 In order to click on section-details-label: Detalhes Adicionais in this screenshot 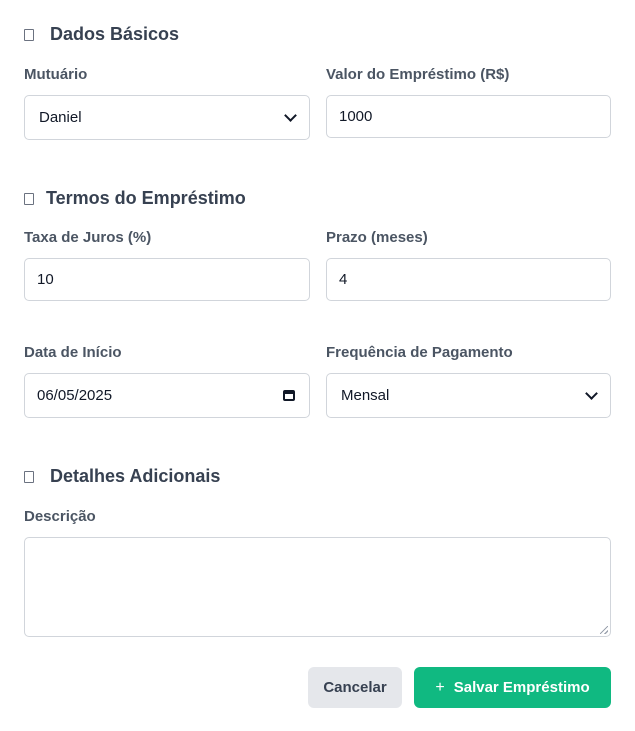, I will do `click(135, 476)`.